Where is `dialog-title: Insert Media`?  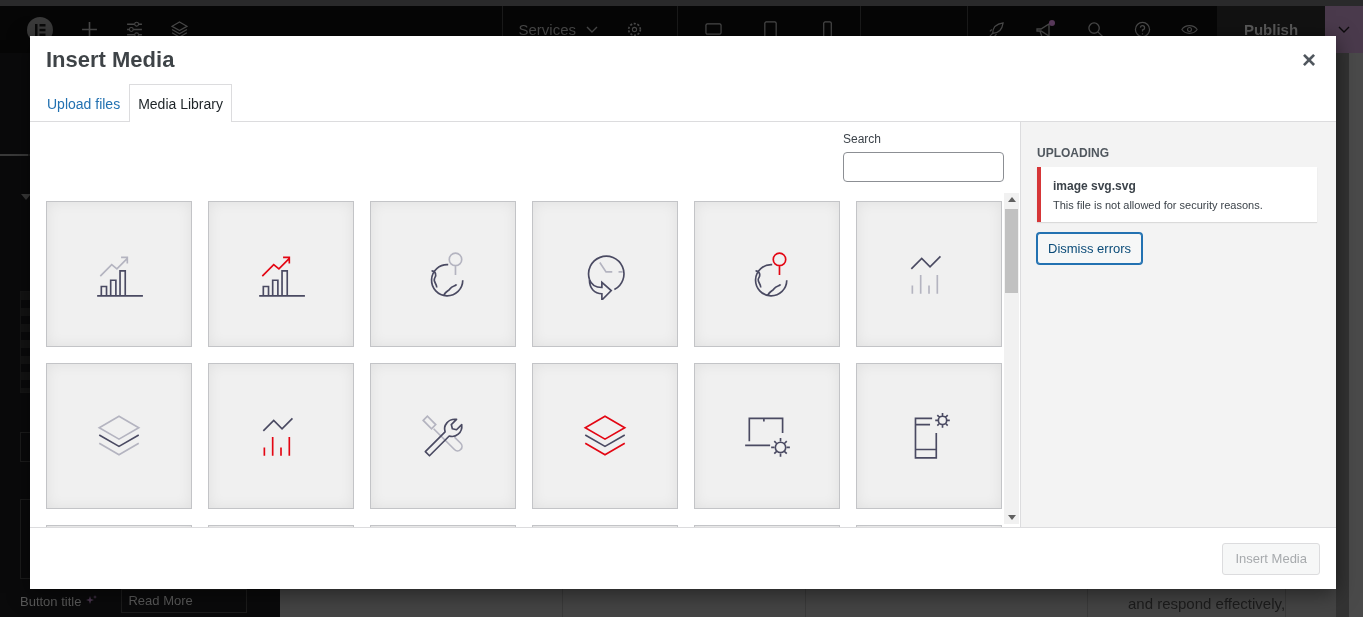 dialog-title: Insert Media is located at coordinates (110, 60).